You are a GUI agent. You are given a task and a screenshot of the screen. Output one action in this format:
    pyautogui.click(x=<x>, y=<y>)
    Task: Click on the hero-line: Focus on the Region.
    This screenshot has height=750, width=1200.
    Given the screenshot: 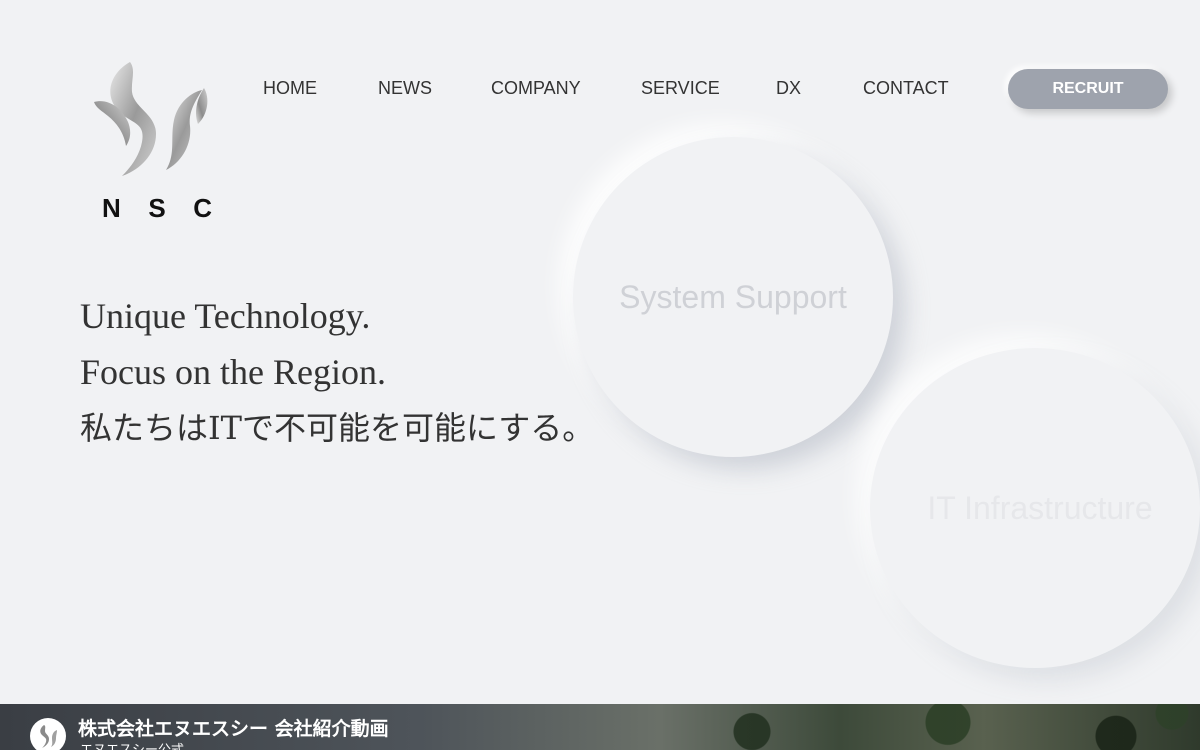 What is the action you would take?
    pyautogui.click(x=233, y=372)
    